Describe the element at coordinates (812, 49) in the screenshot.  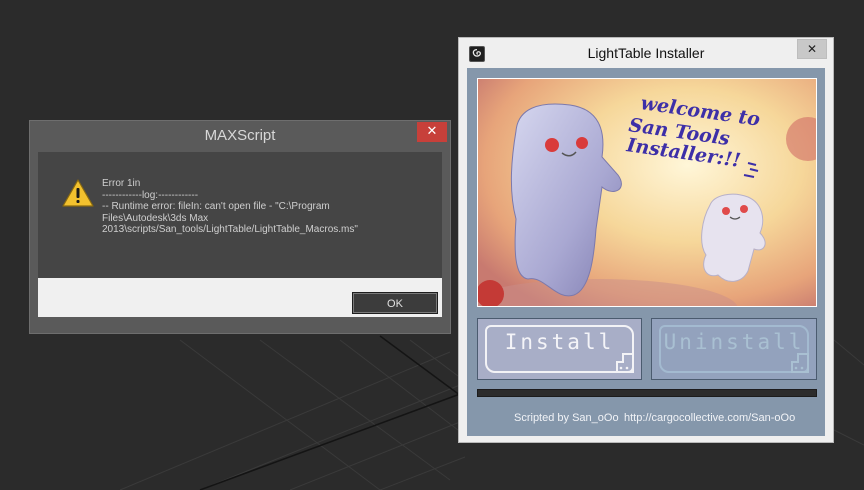
I see `installer-close-button: ✕` at that location.